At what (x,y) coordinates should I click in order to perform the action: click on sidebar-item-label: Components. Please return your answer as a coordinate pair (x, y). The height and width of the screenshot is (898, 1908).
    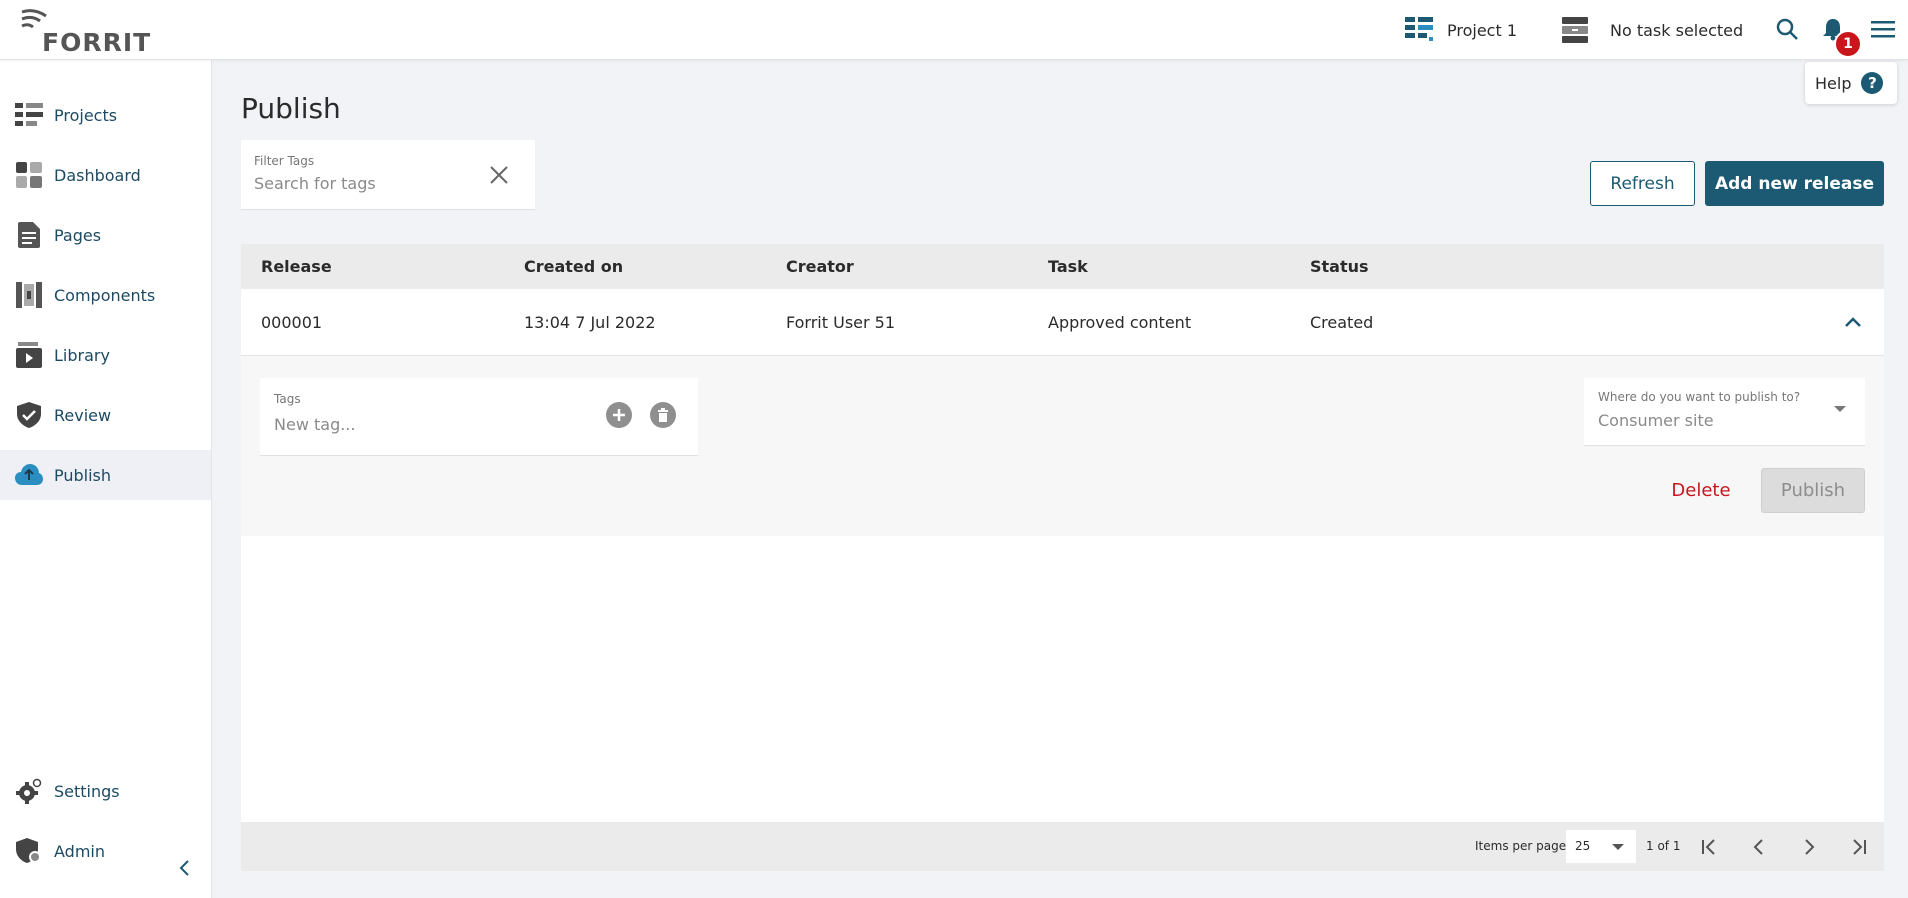
    Looking at the image, I should click on (105, 295).